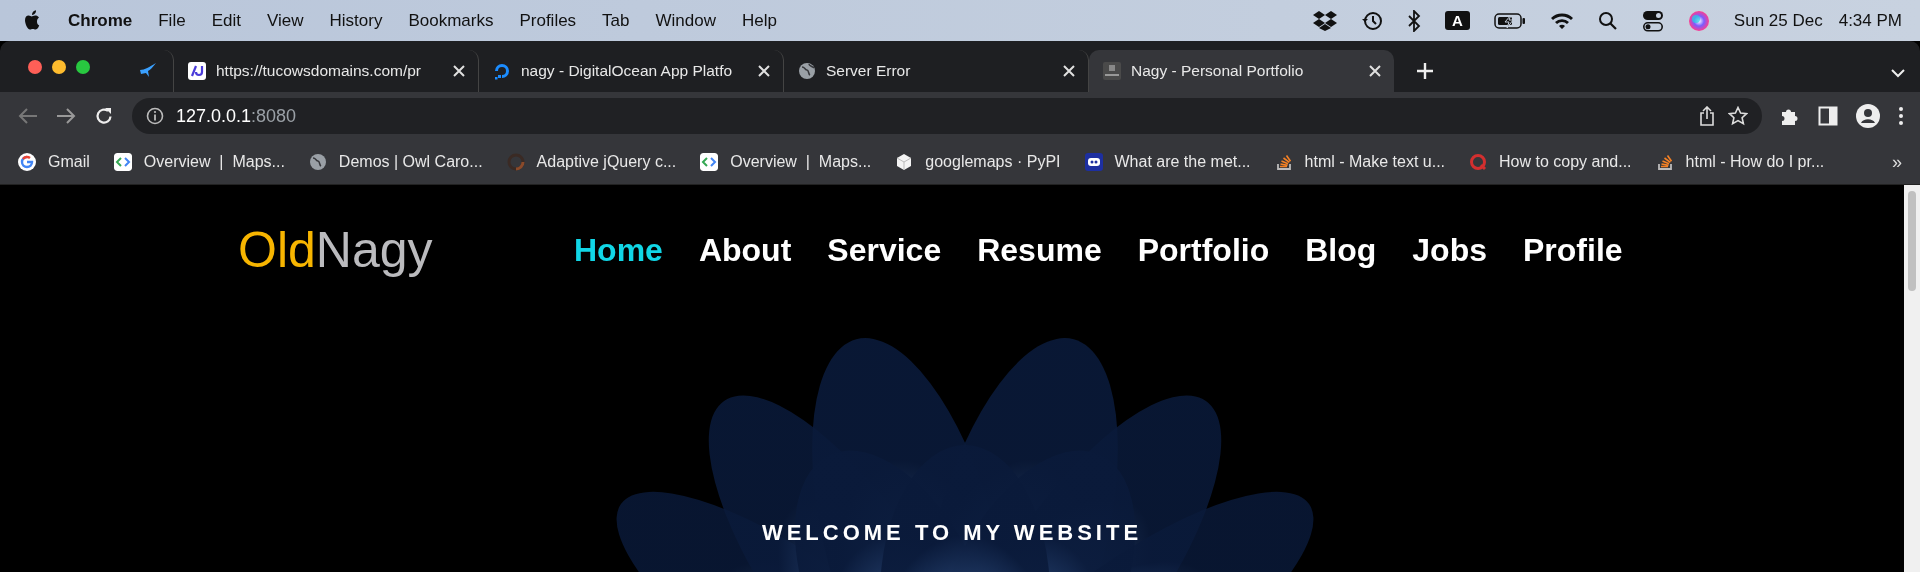 The width and height of the screenshot is (1920, 572). I want to click on scrollbar-thumb, so click(1912, 241).